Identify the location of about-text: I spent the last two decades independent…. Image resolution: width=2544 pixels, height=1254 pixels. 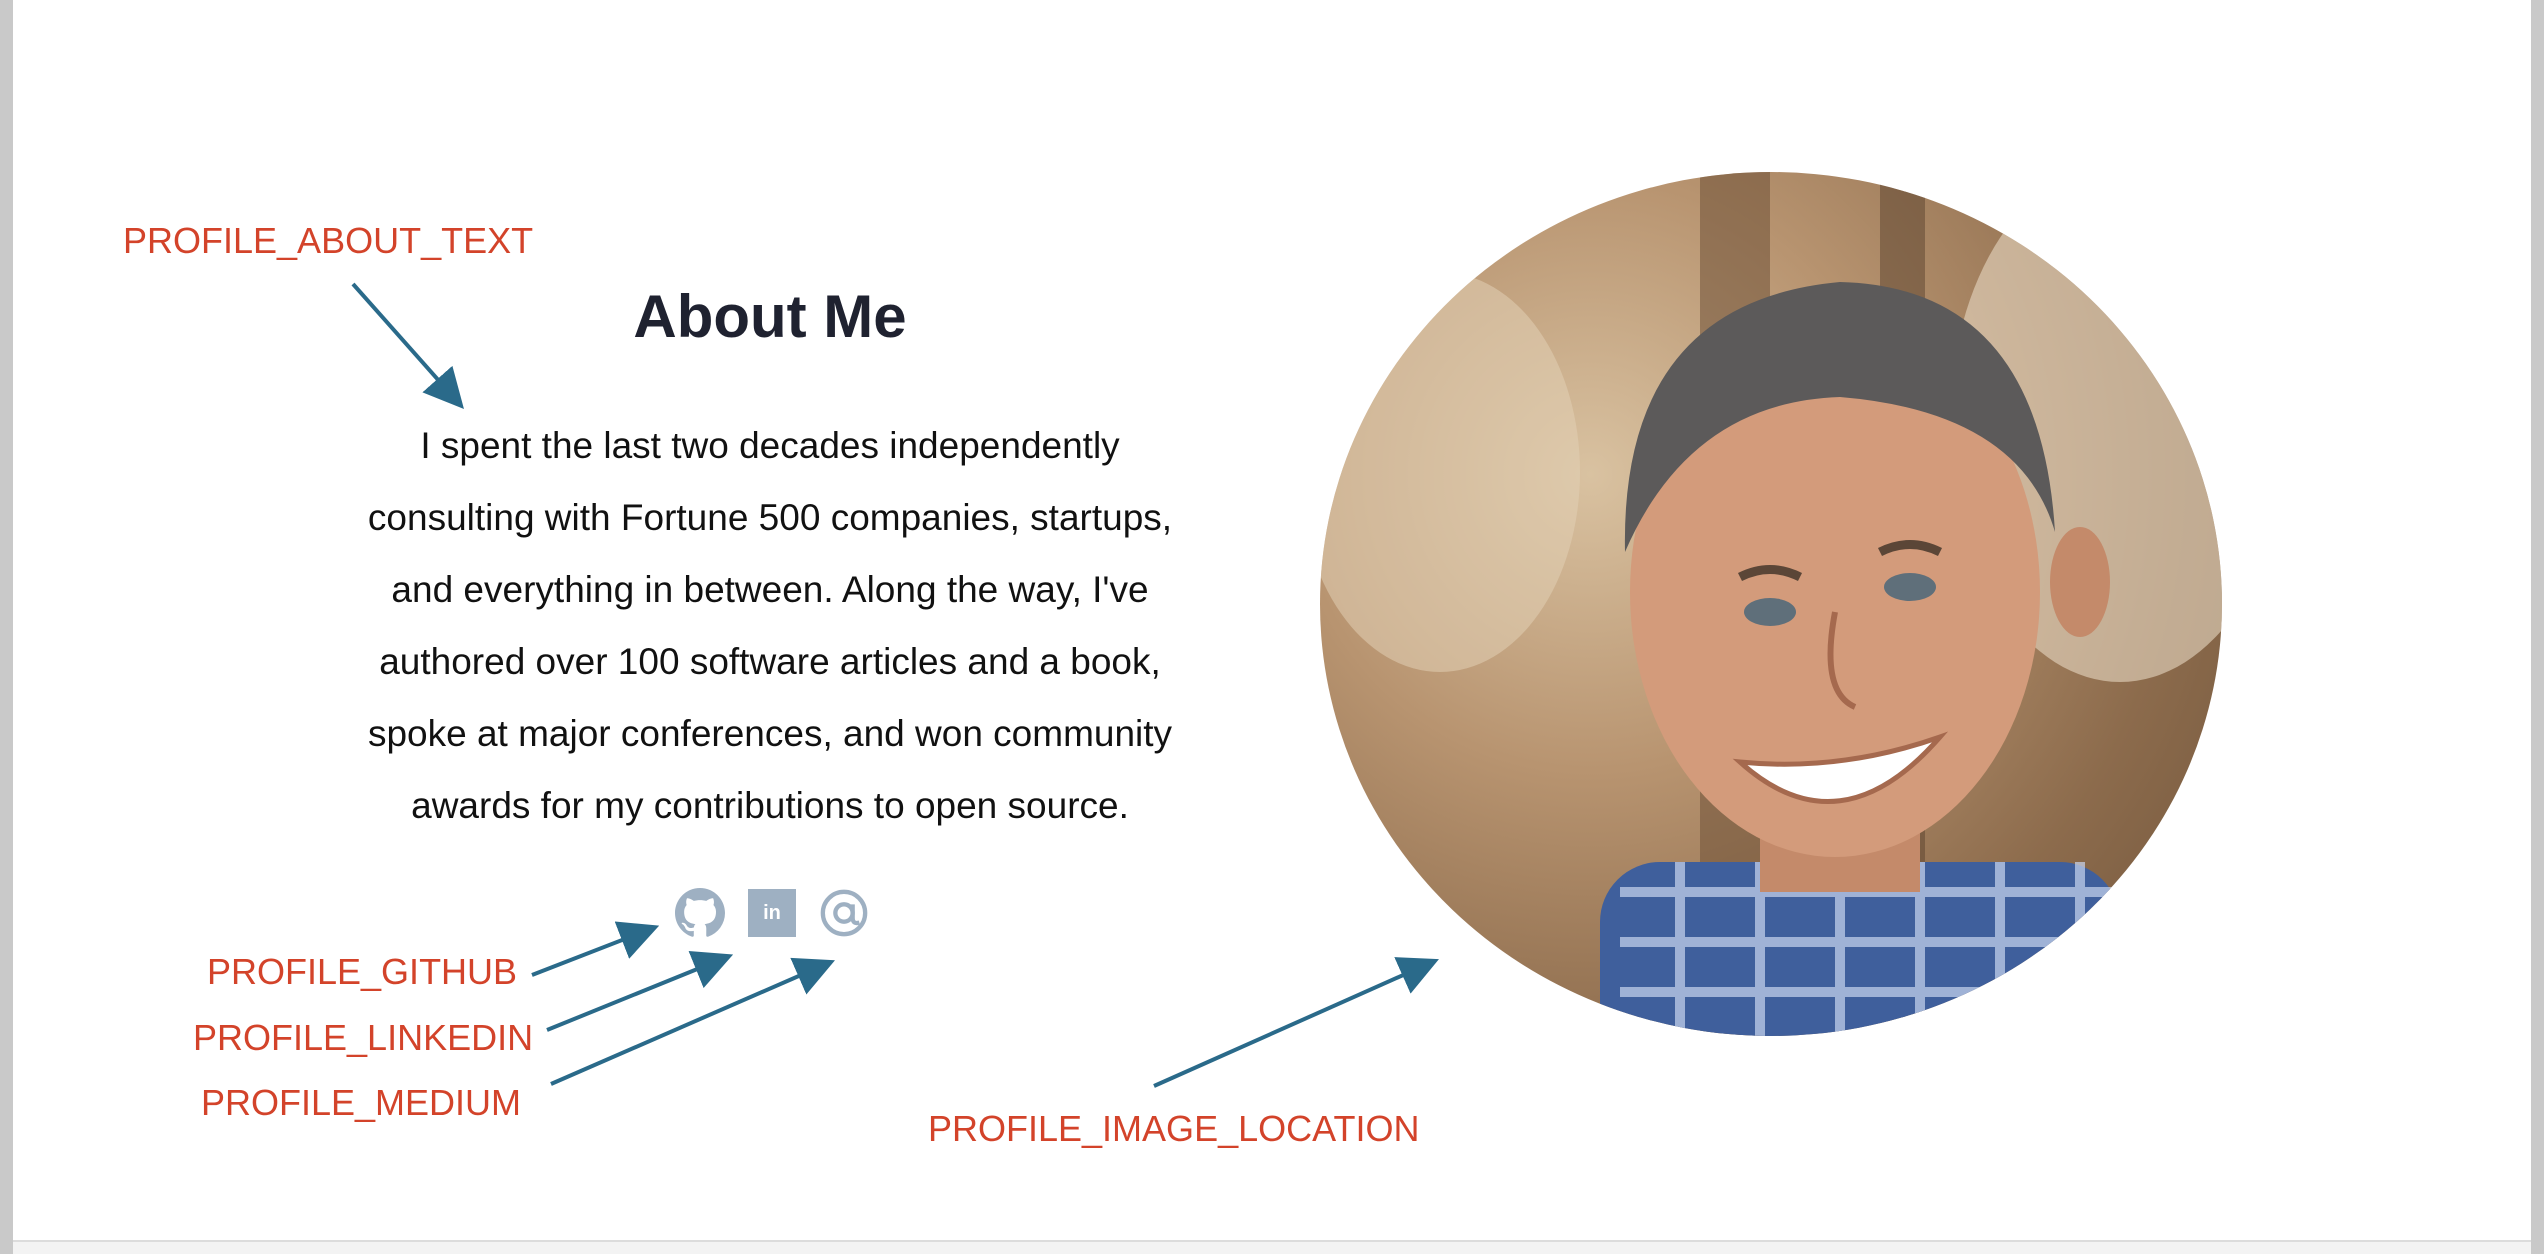
(770, 626).